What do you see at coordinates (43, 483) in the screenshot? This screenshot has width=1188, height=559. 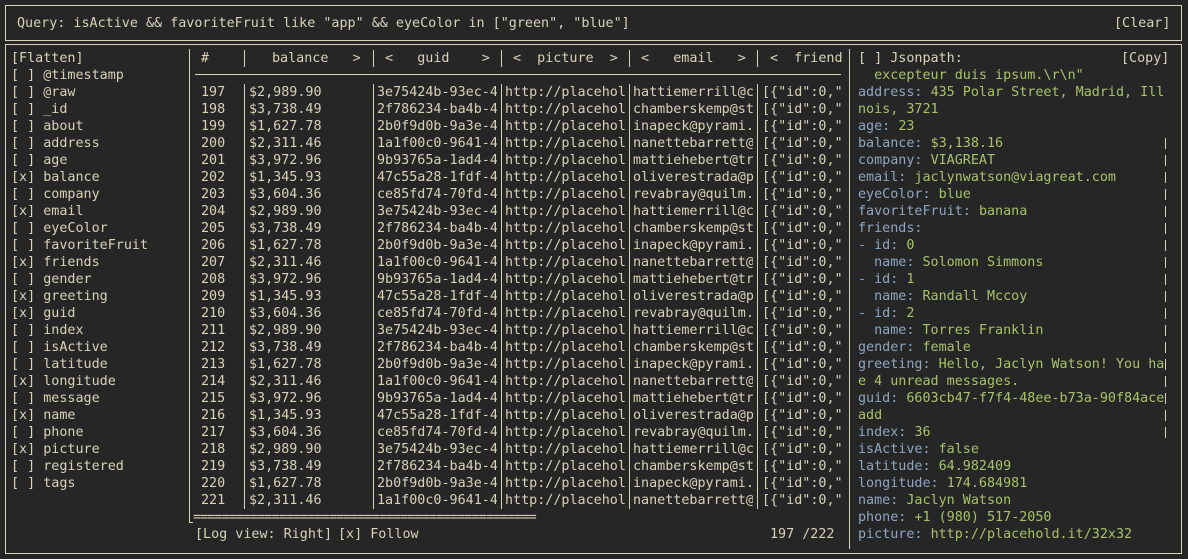 I see `field-toggle: [ ] tags` at bounding box center [43, 483].